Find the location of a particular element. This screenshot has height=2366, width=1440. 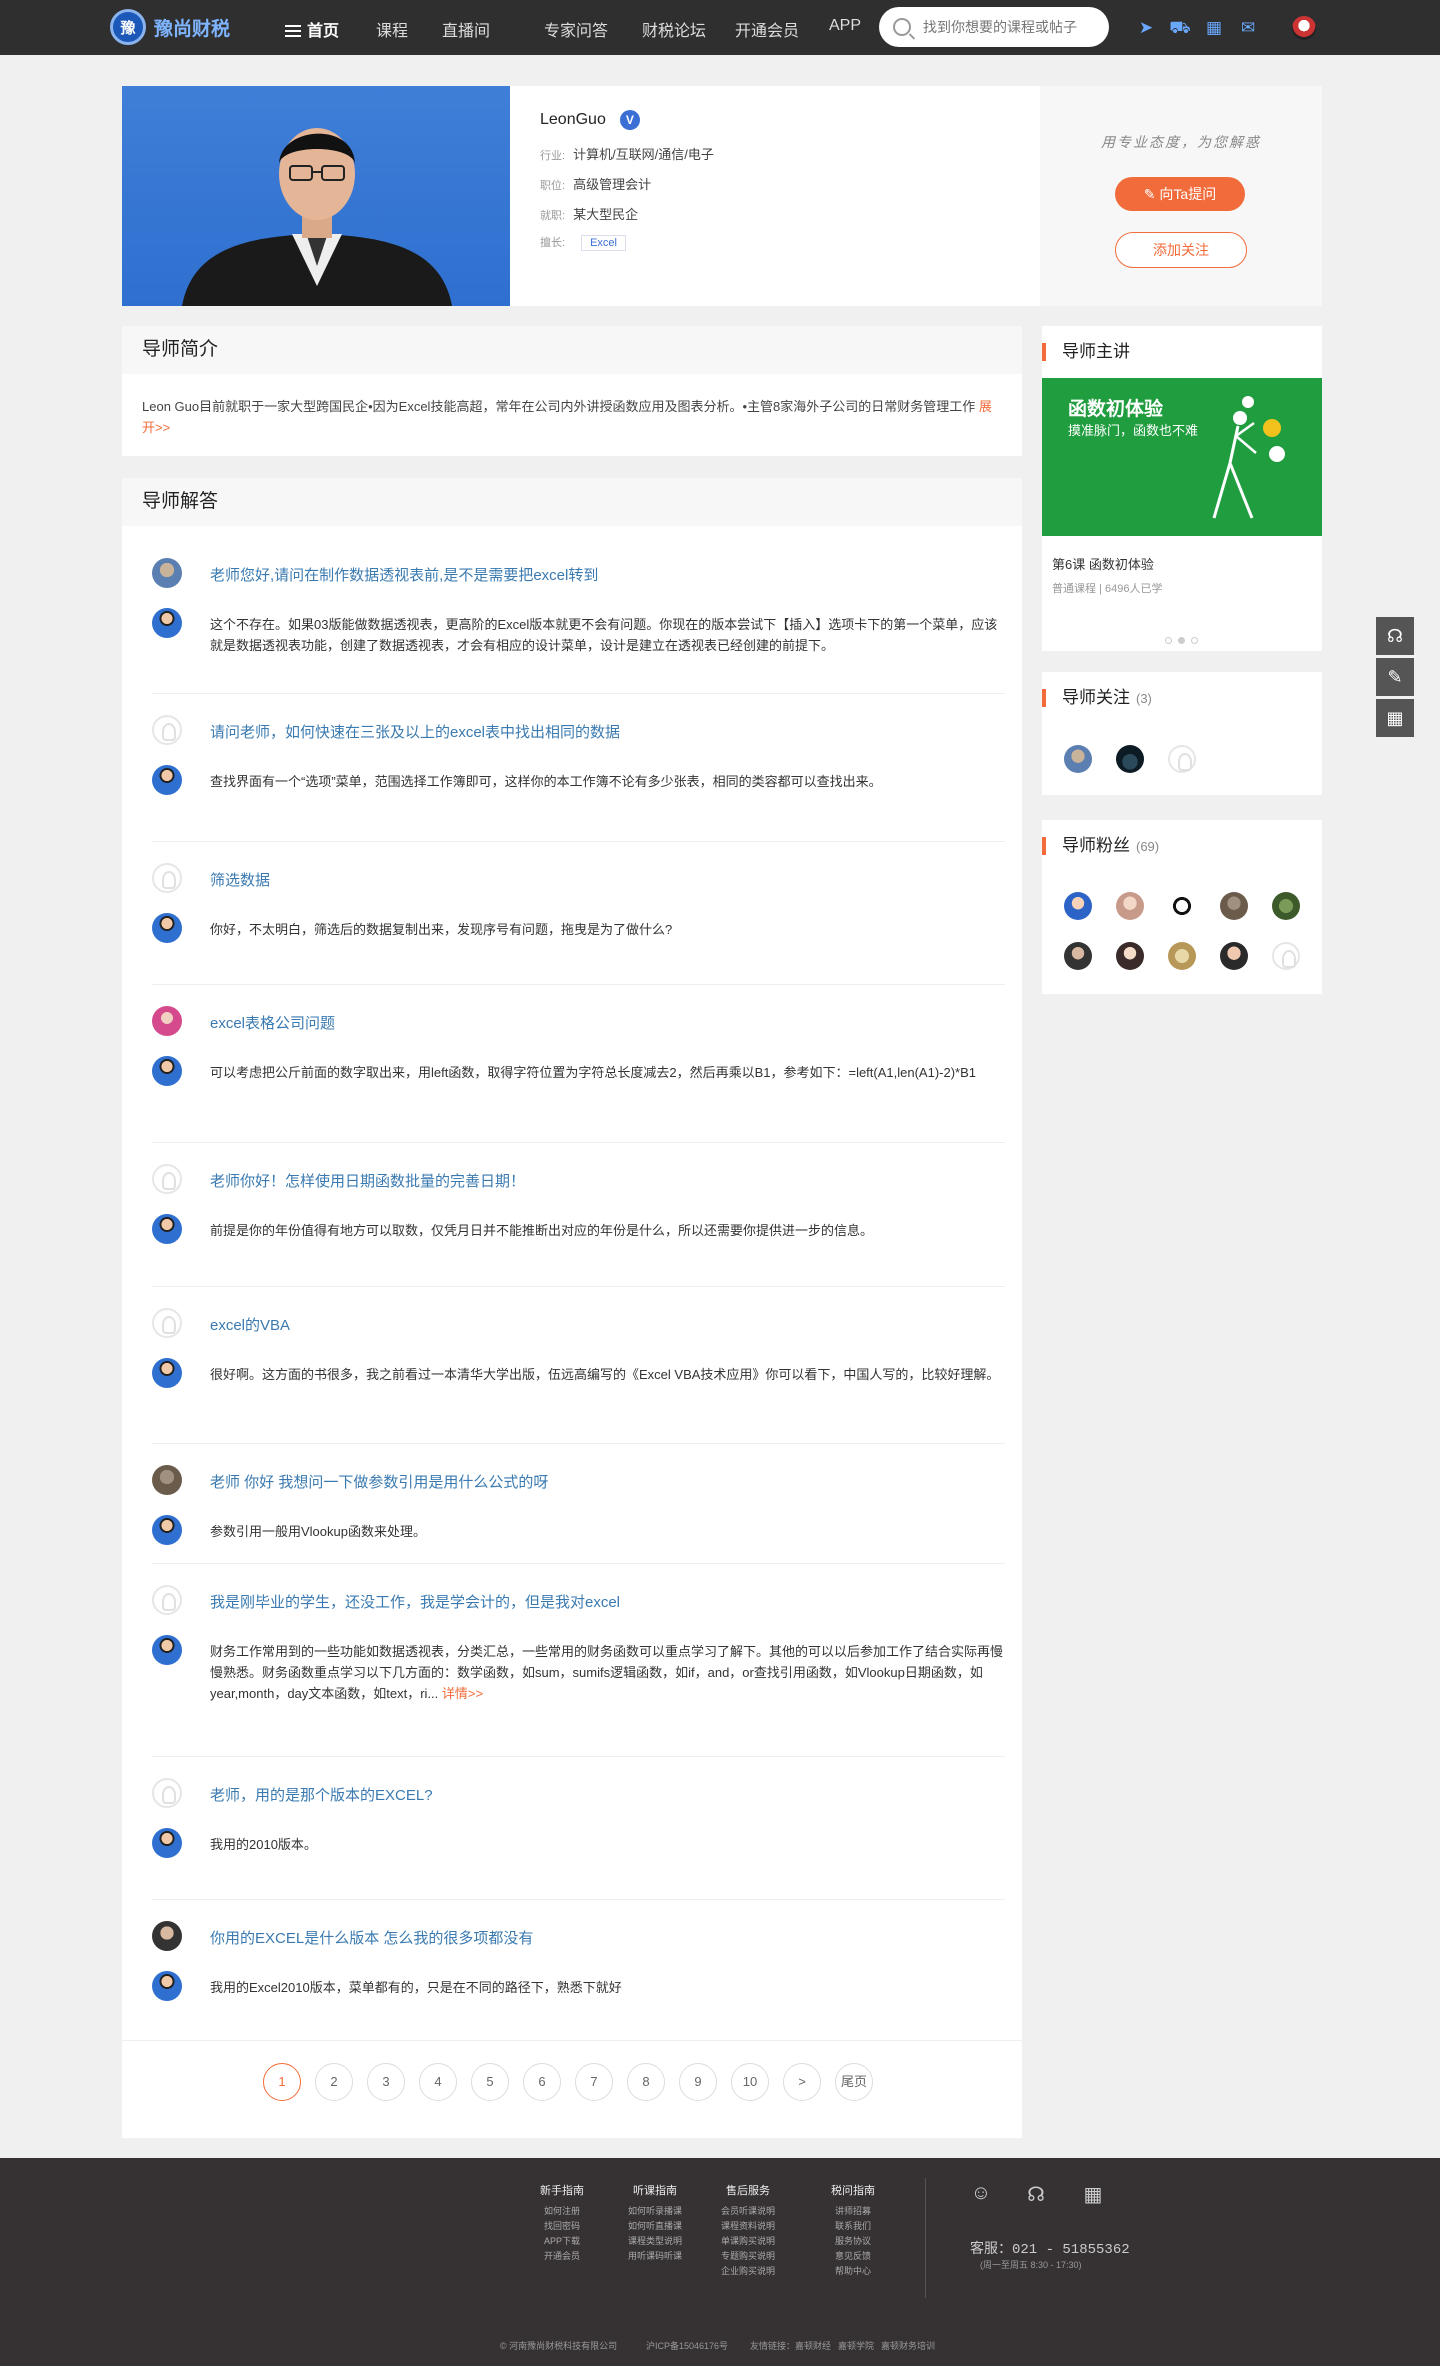

page-button: 4 is located at coordinates (438, 2082).